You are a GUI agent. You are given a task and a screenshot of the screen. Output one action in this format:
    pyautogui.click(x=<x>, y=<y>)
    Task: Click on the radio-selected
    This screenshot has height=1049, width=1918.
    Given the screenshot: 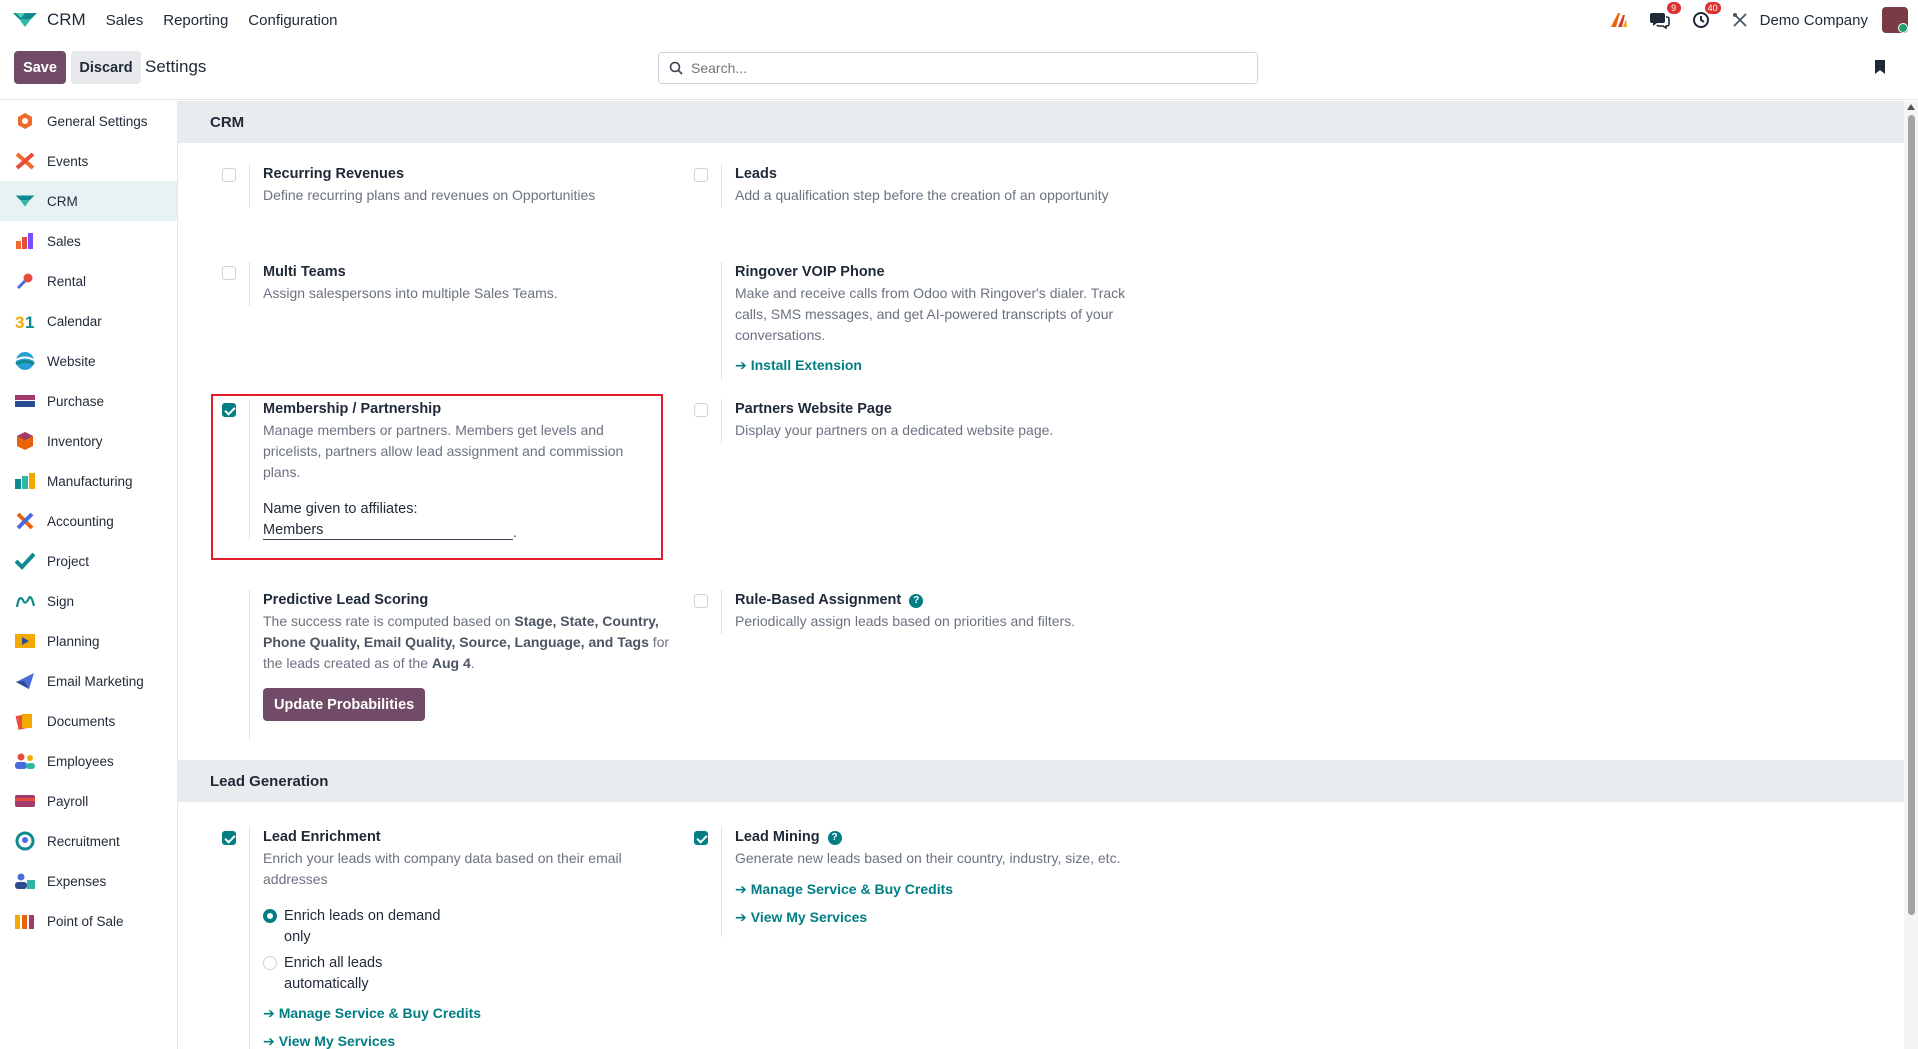 What is the action you would take?
    pyautogui.click(x=270, y=916)
    